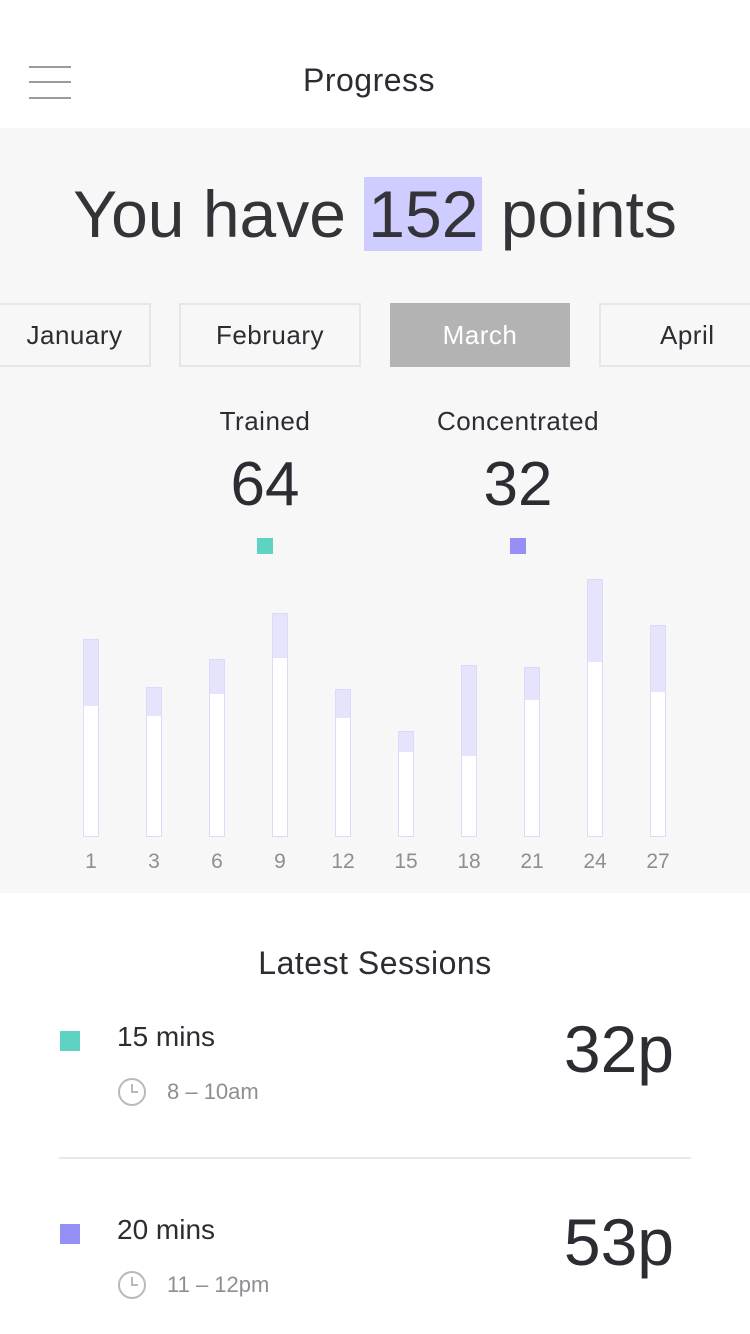  What do you see at coordinates (265, 484) in the screenshot?
I see `trained-value: 64` at bounding box center [265, 484].